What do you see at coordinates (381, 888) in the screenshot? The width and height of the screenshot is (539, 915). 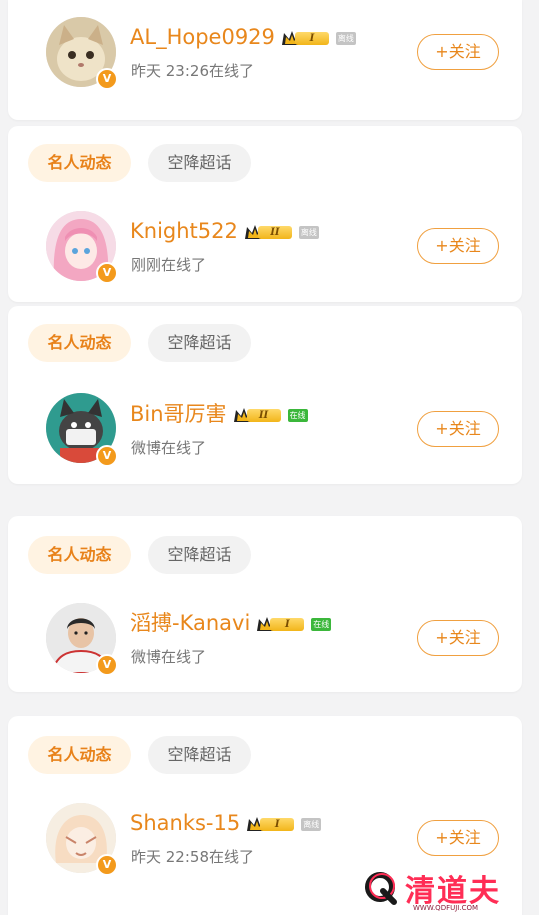 I see `q-logo-icon` at bounding box center [381, 888].